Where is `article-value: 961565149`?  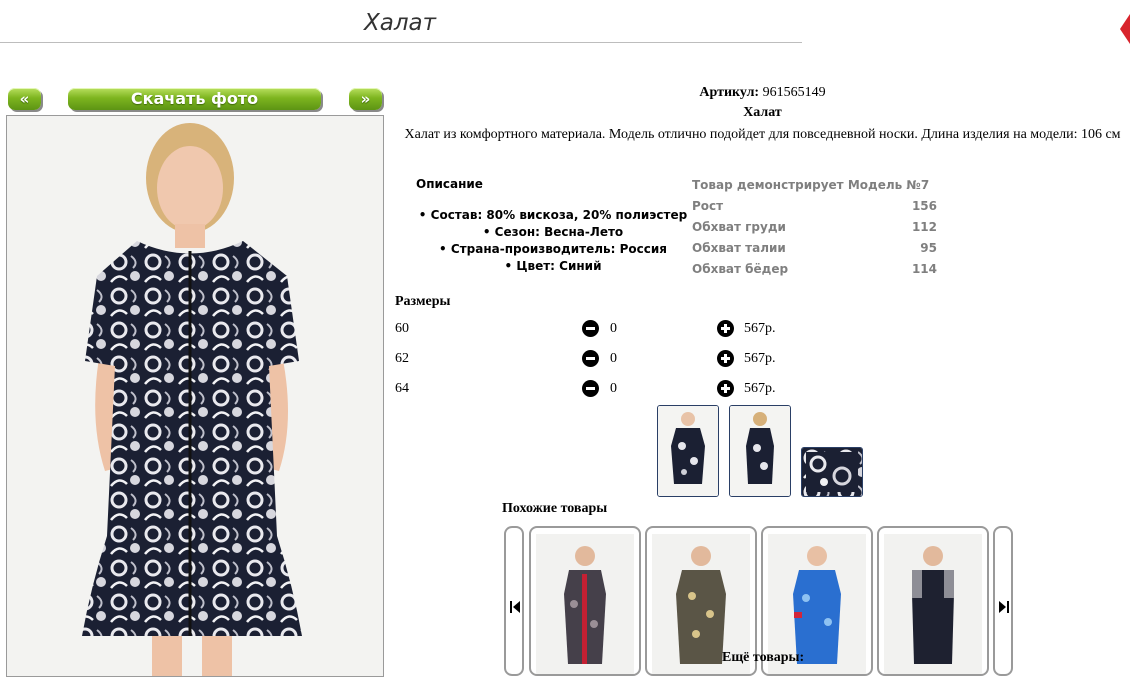 article-value: 961565149 is located at coordinates (794, 92).